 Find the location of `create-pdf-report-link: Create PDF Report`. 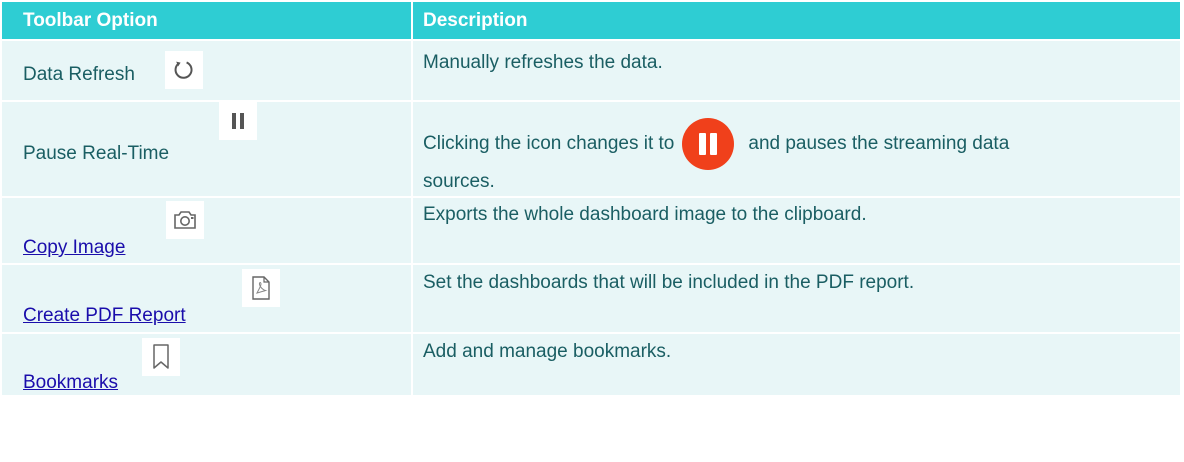

create-pdf-report-link: Create PDF Report is located at coordinates (104, 316).